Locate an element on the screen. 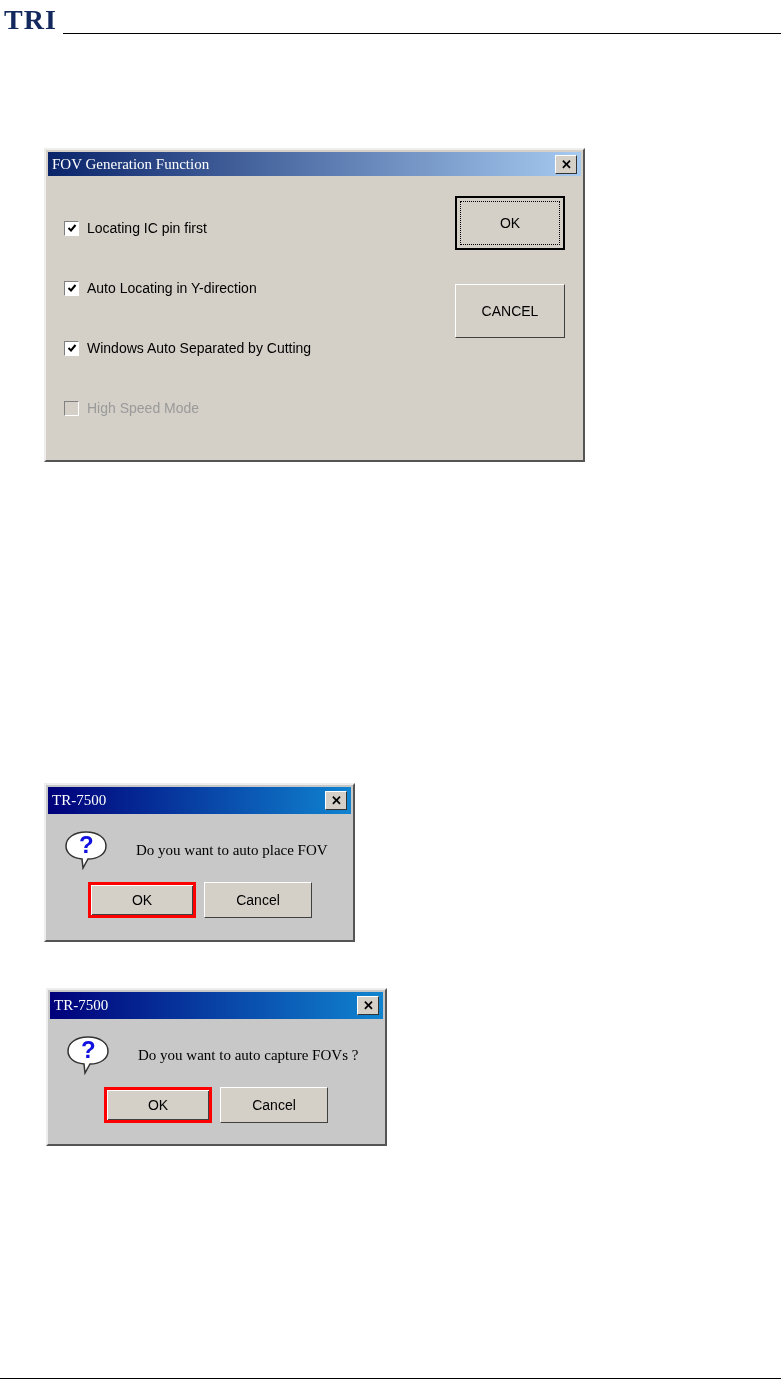 This screenshot has height=1387, width=781. message-text: Do you want to auto place FOV is located at coordinates (232, 850).